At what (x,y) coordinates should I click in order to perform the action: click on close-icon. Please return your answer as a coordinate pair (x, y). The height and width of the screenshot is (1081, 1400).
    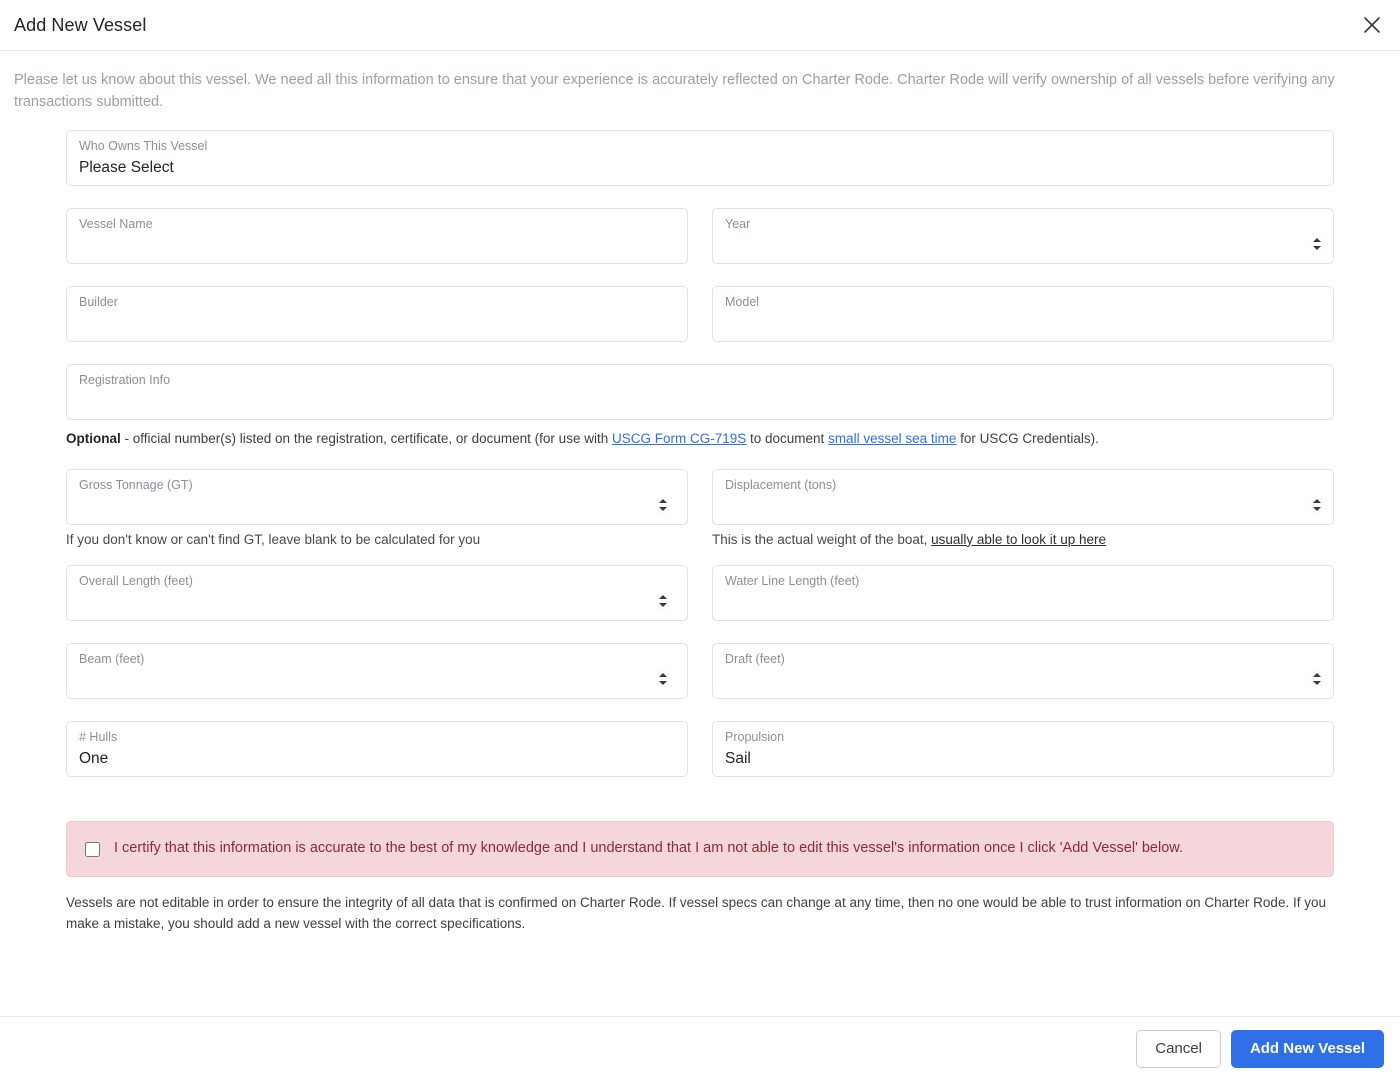
    Looking at the image, I should click on (1372, 25).